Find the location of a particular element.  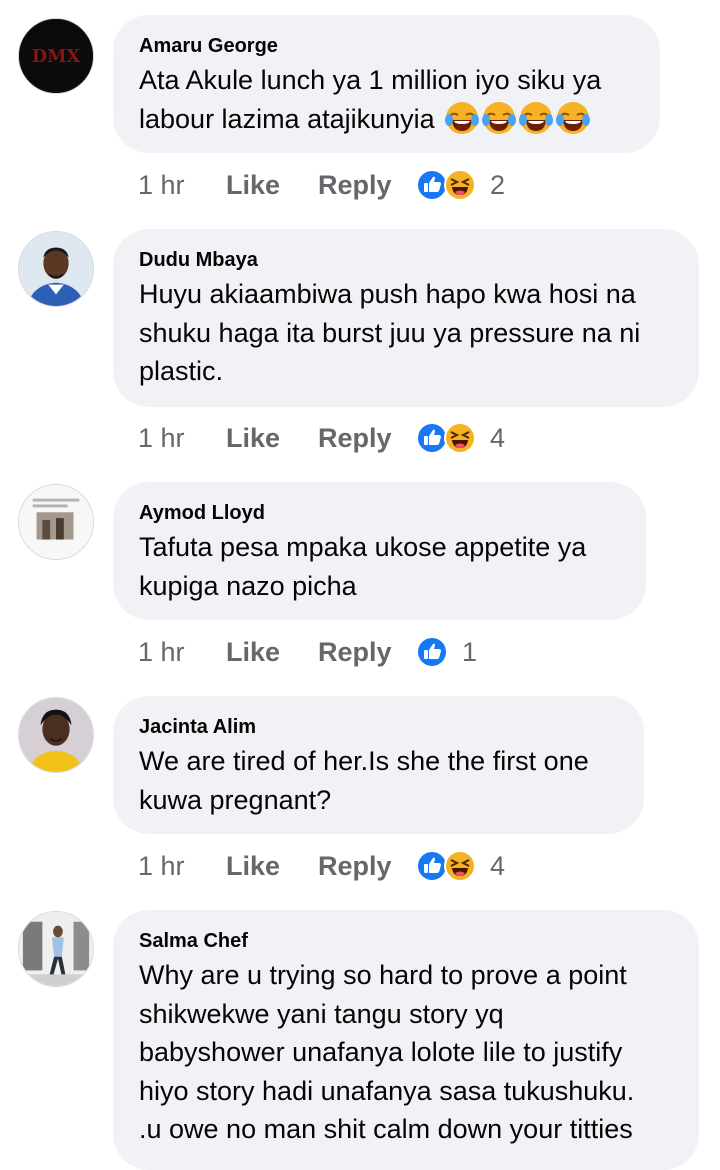

comment-line: labour lazima atajikunyia is located at coordinates (287, 118).